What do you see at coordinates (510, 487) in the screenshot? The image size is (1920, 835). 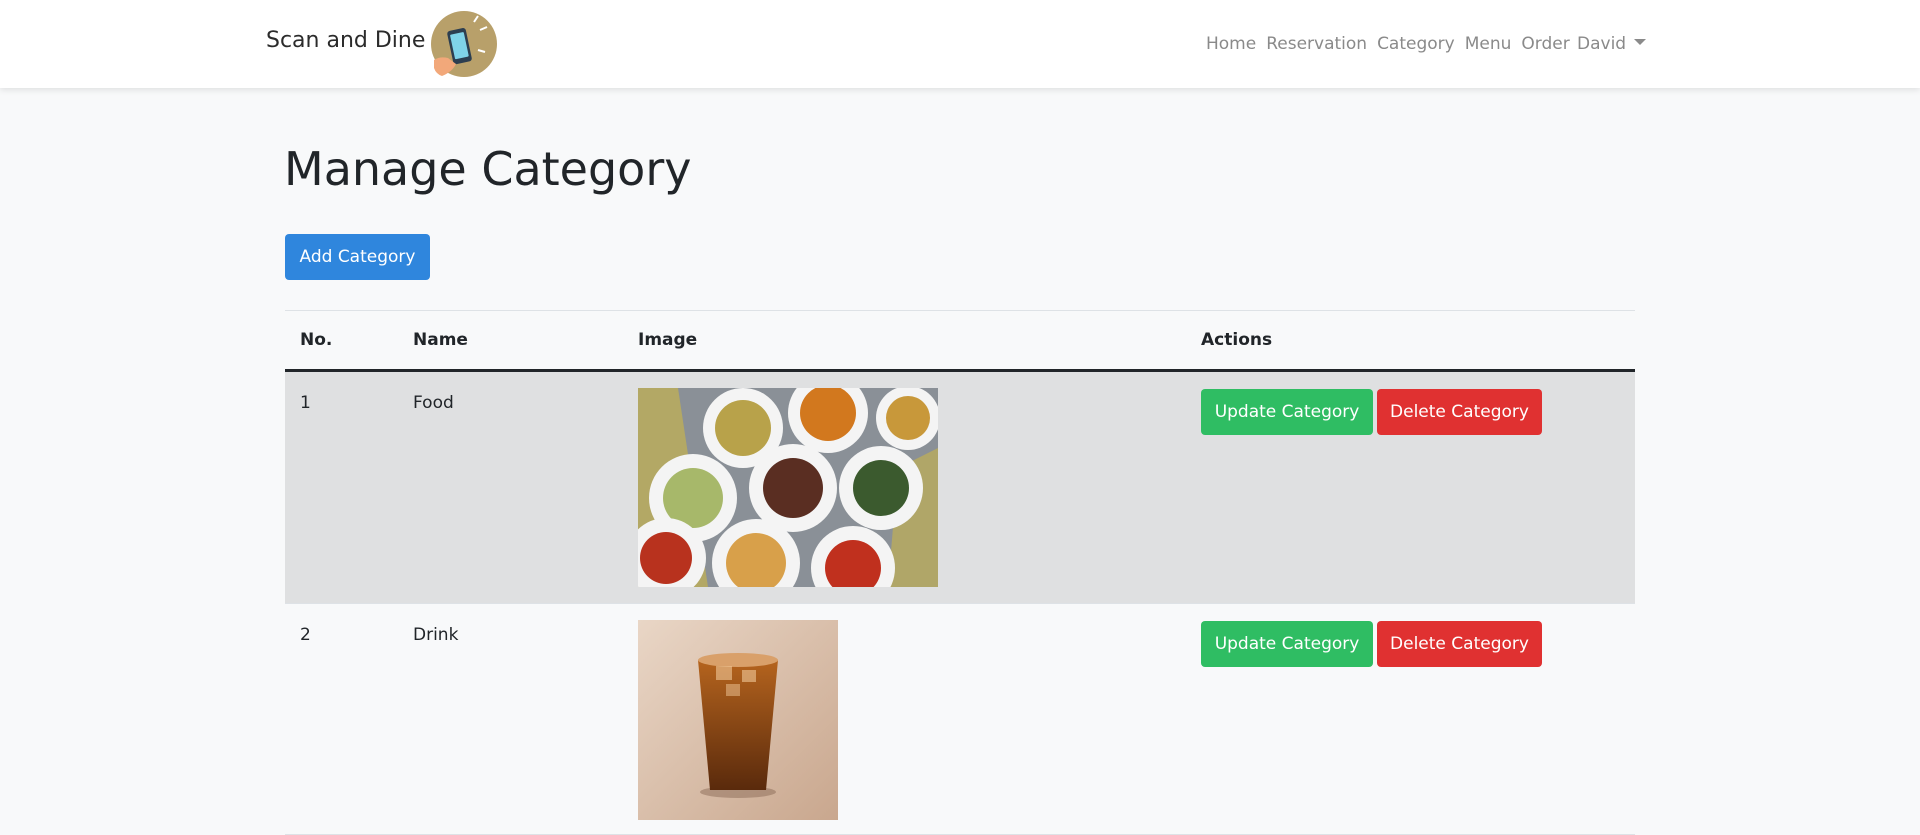 I see `cell-name: Food` at bounding box center [510, 487].